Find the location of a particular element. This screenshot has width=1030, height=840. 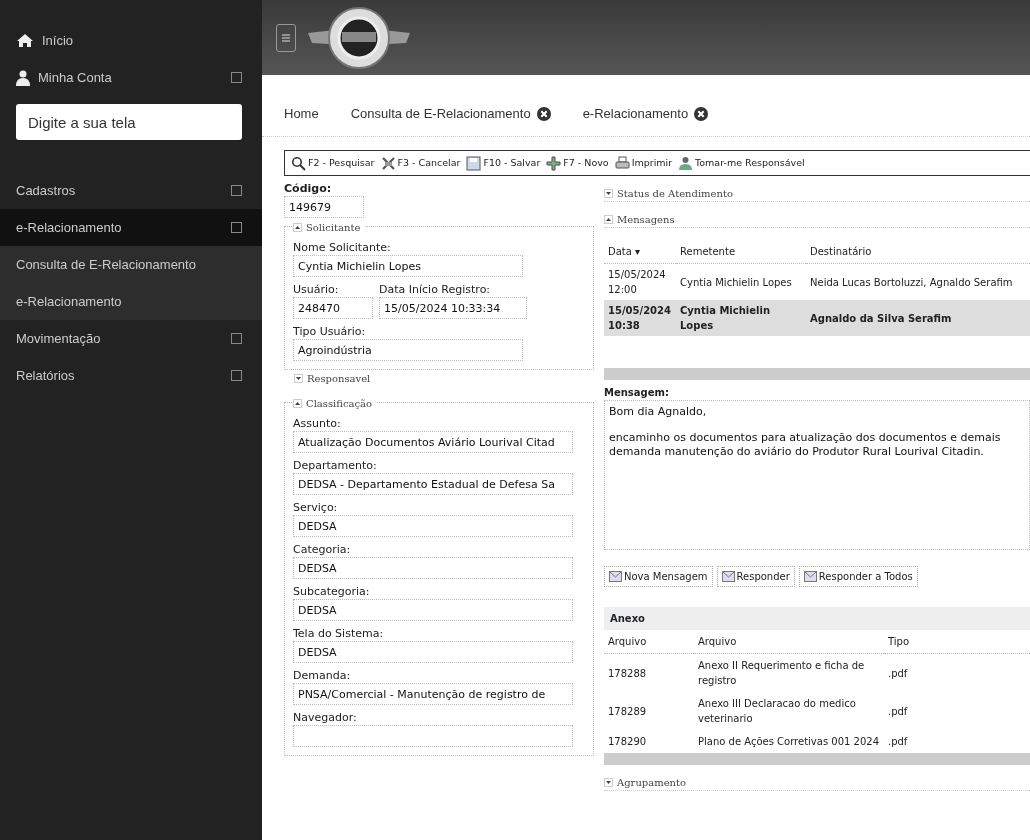

text-field: Agroindústria is located at coordinates (408, 350).